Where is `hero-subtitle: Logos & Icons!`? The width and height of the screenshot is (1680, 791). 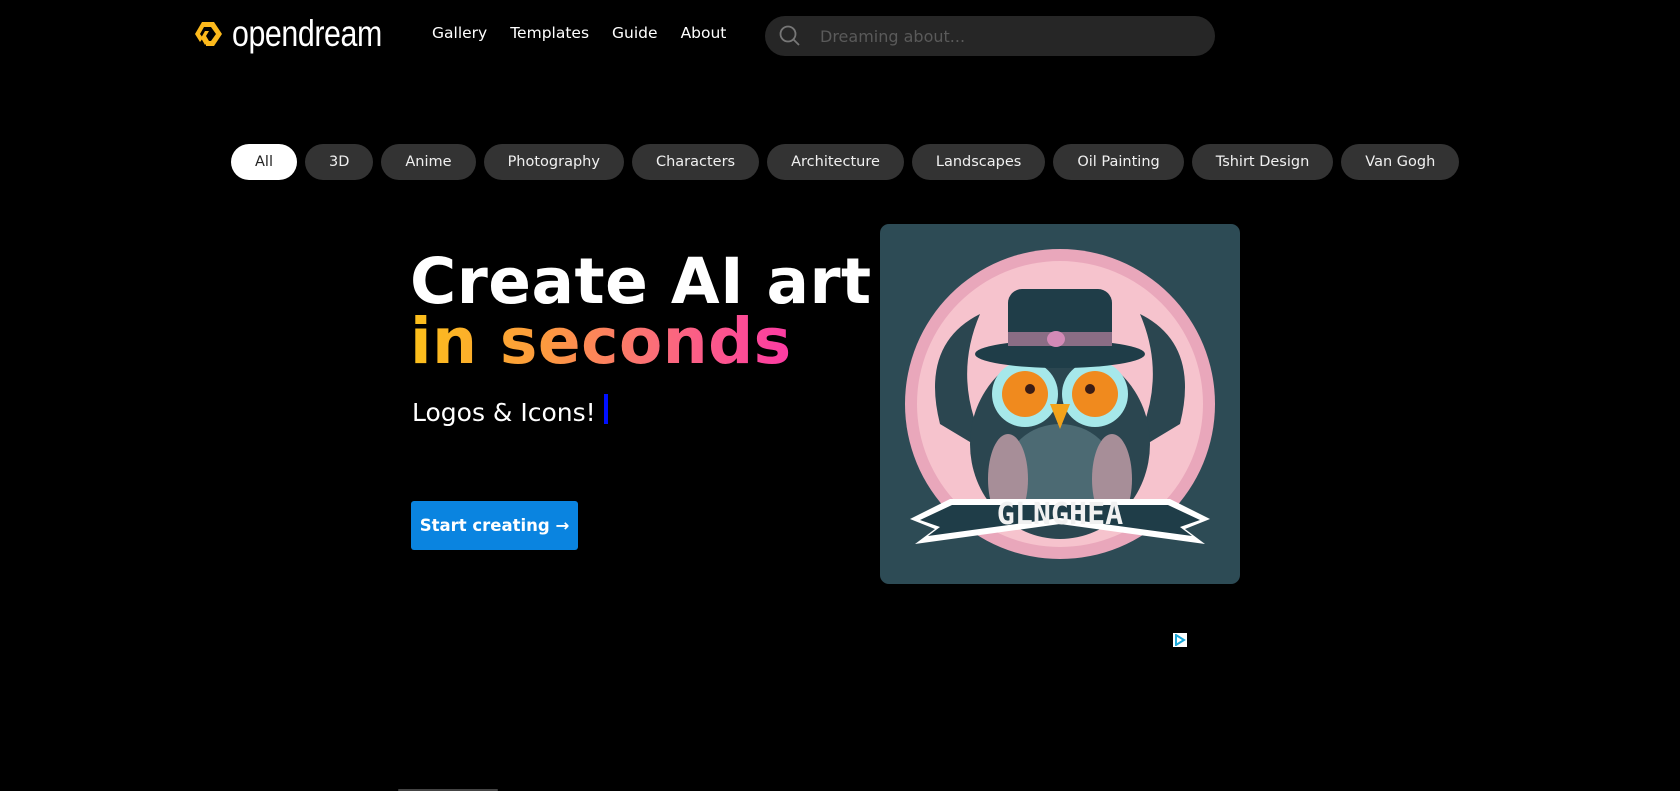
hero-subtitle: Logos & Icons! is located at coordinates (510, 410).